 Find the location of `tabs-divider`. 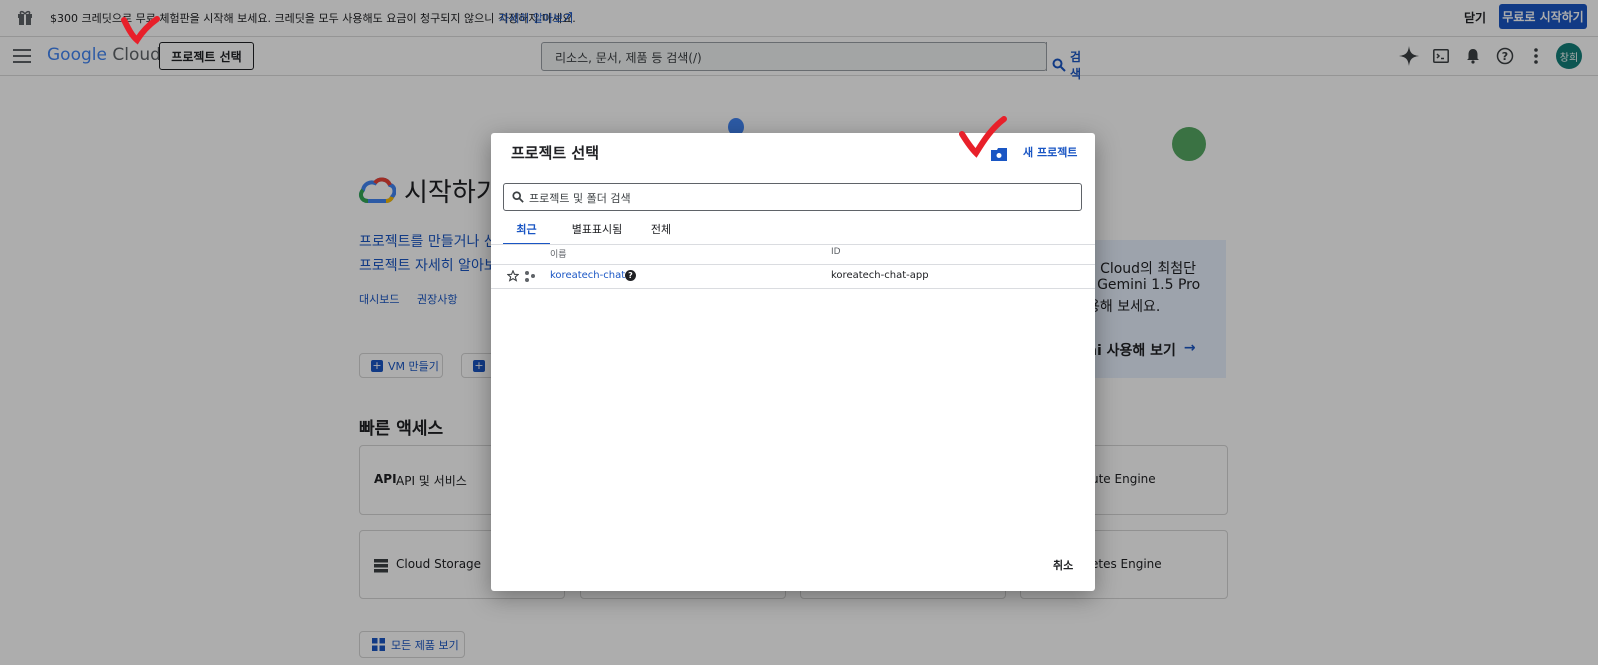

tabs-divider is located at coordinates (793, 244).